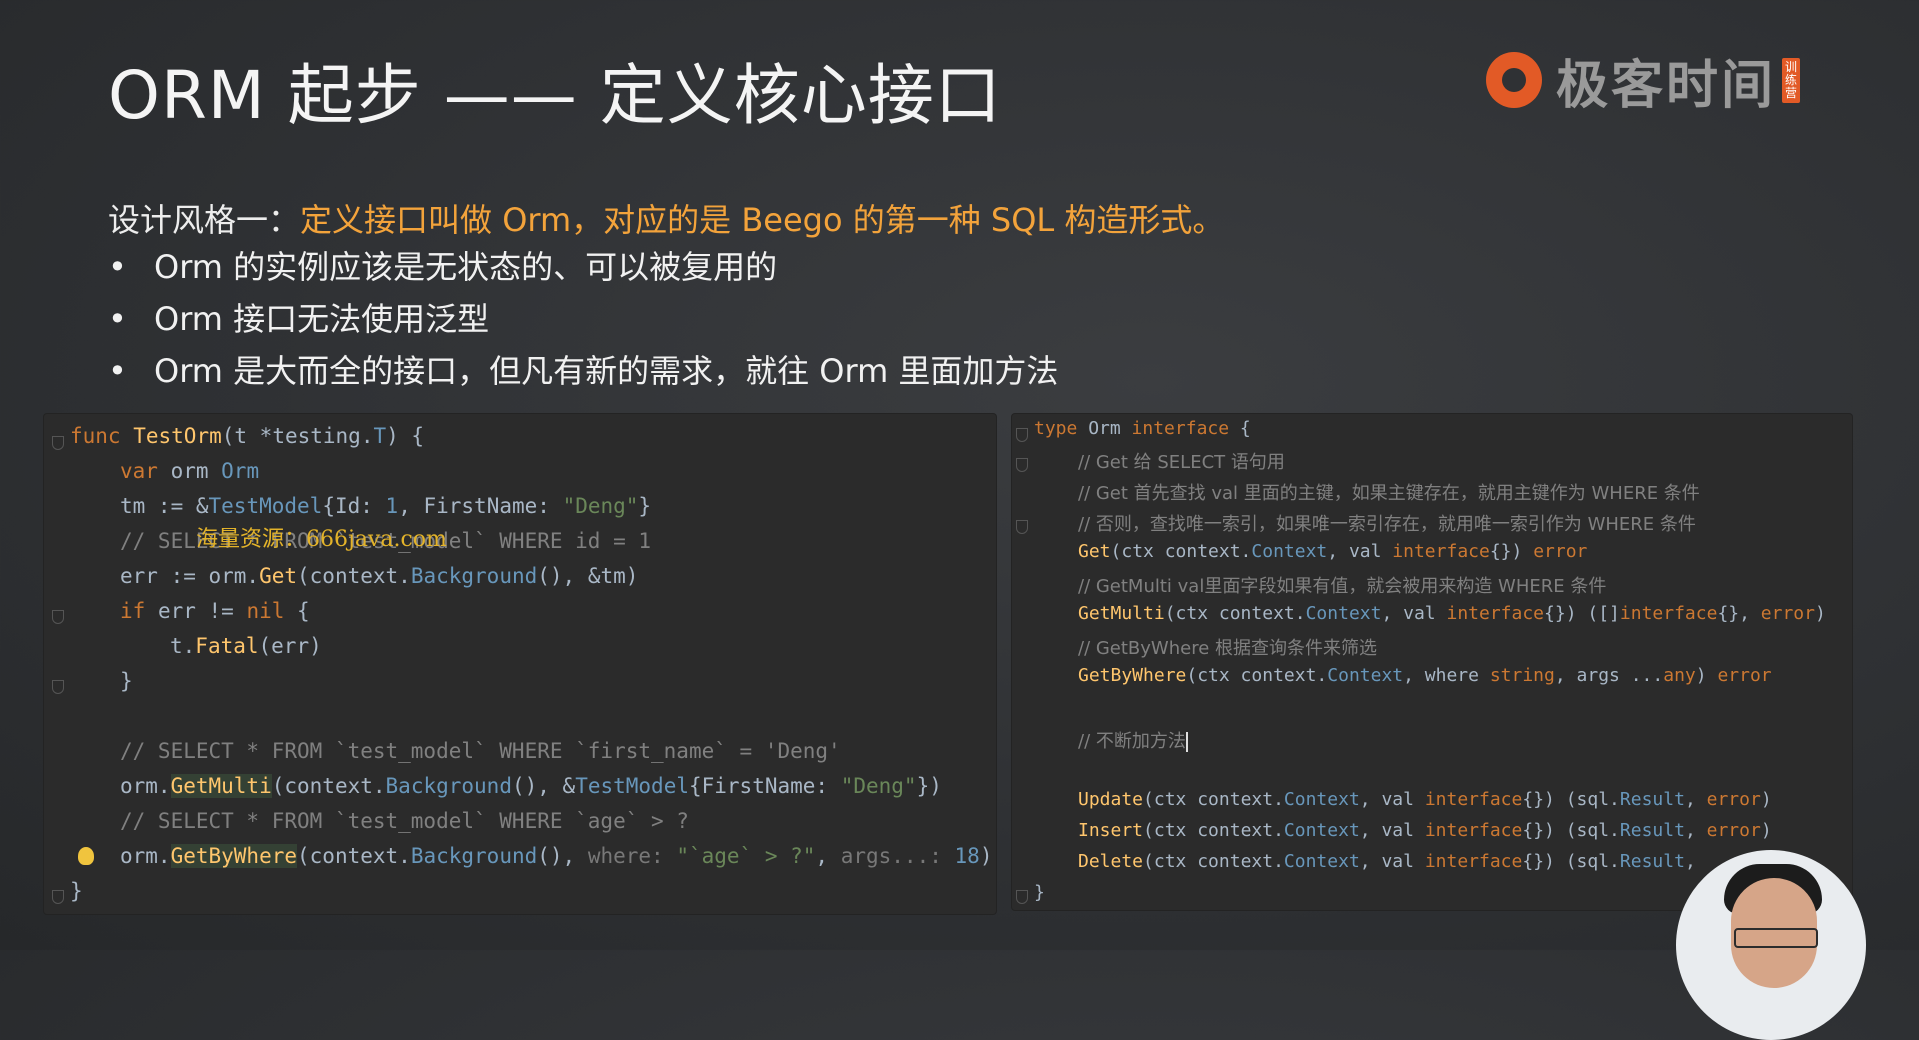 The height and width of the screenshot is (1040, 1919). Describe the element at coordinates (190, 471) in the screenshot. I see `code-line: var orm Orm` at that location.